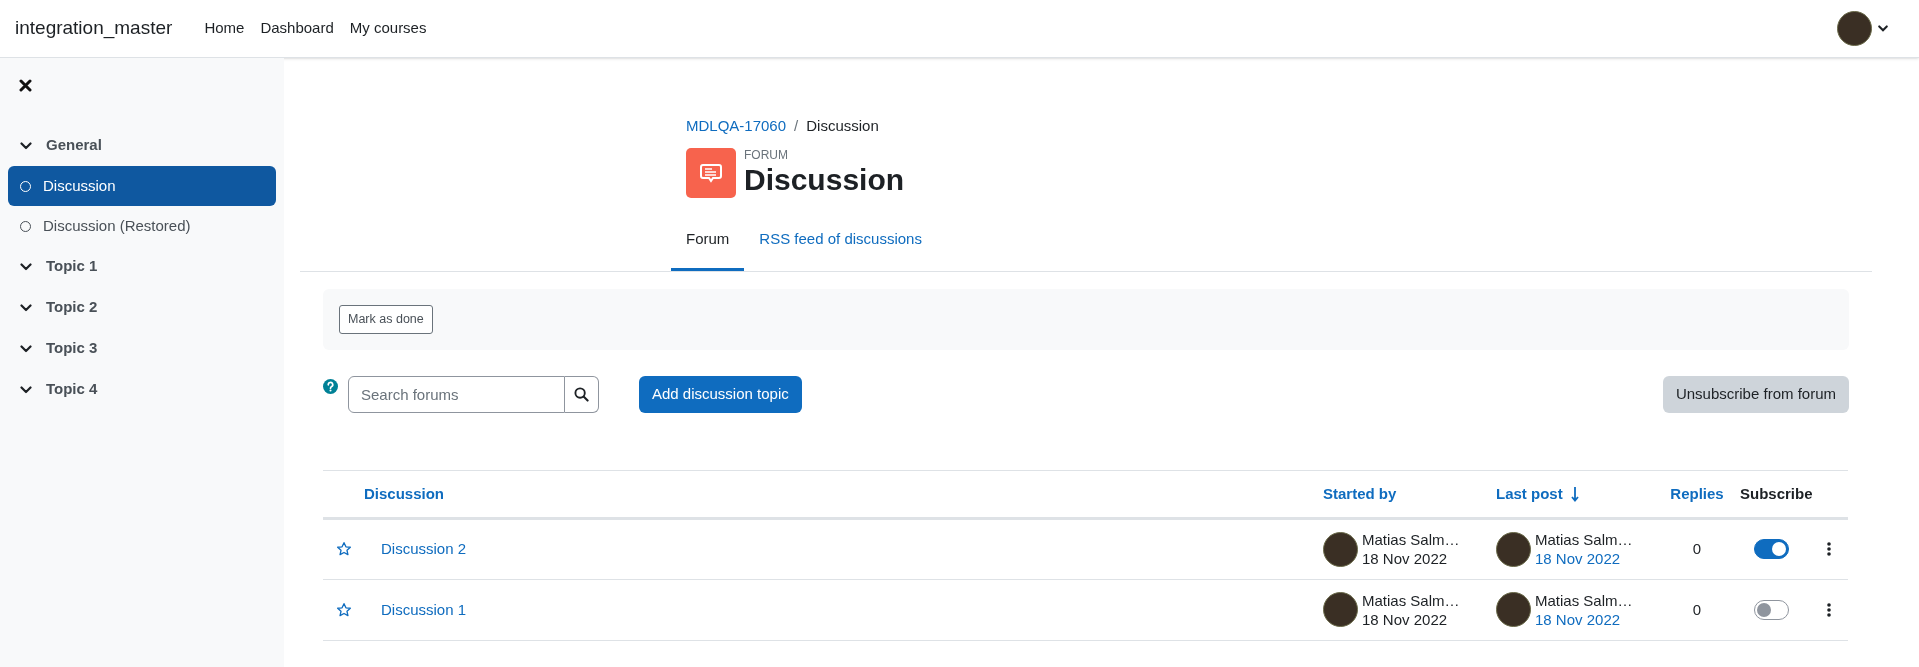 This screenshot has width=1919, height=667. Describe the element at coordinates (840, 241) in the screenshot. I see `tab: RSS feed of discussions` at that location.